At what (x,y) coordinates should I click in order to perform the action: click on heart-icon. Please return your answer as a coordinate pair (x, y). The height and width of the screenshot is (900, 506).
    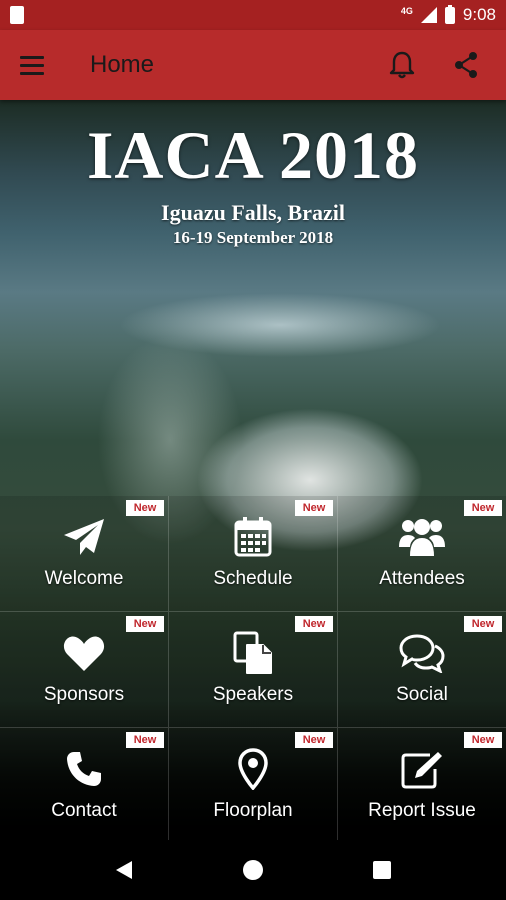
    Looking at the image, I should click on (84, 653).